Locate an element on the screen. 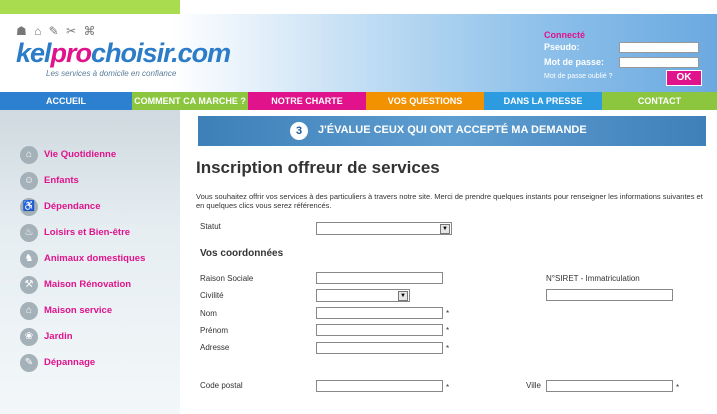  renovation-icon: ⚒ is located at coordinates (29, 285).